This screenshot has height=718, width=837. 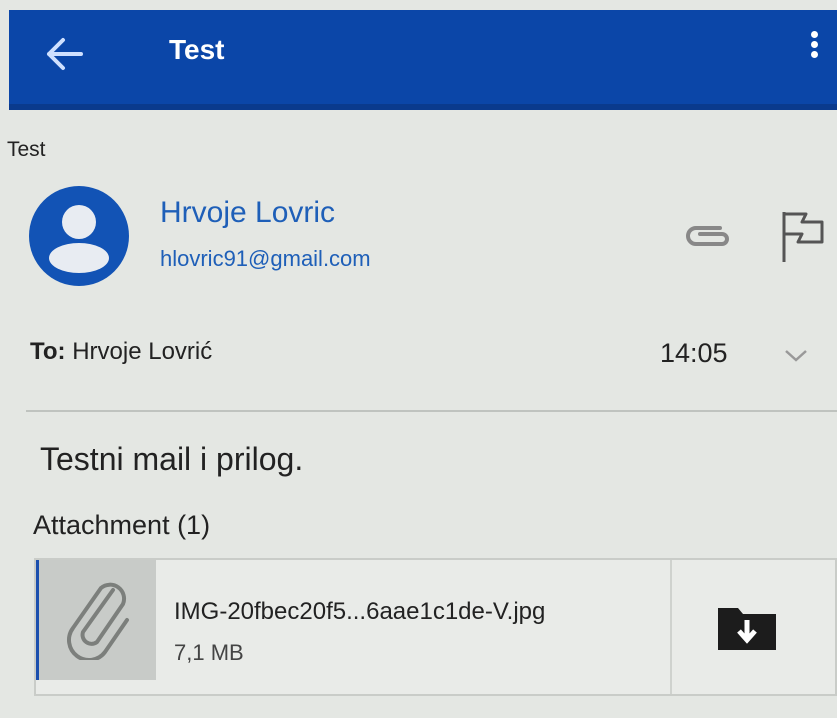 What do you see at coordinates (48, 351) in the screenshot?
I see `to-label: To:` at bounding box center [48, 351].